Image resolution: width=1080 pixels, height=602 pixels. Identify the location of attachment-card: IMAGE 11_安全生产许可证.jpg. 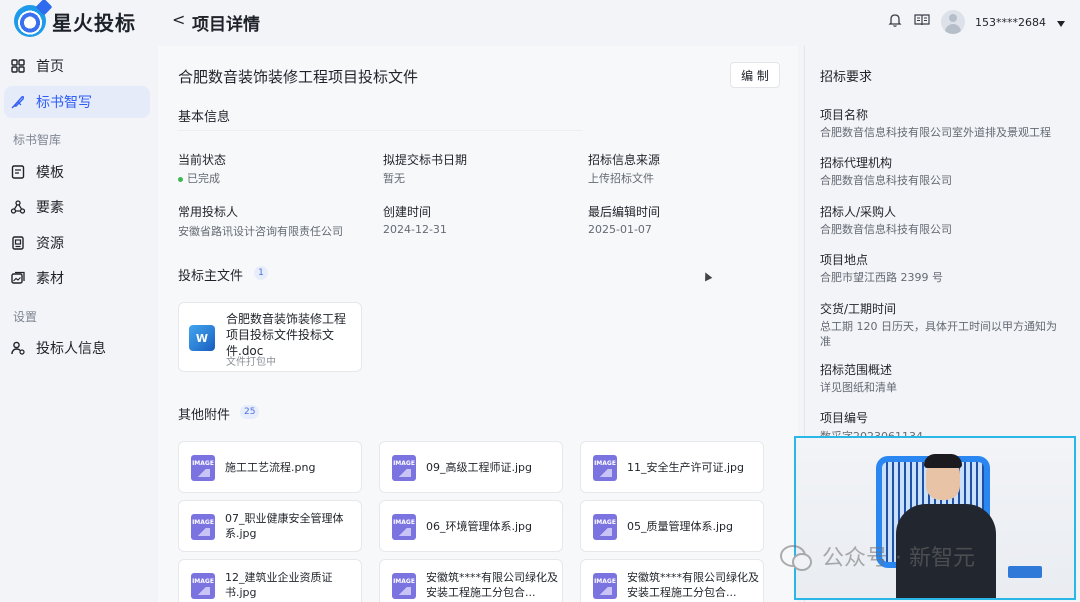
(672, 467).